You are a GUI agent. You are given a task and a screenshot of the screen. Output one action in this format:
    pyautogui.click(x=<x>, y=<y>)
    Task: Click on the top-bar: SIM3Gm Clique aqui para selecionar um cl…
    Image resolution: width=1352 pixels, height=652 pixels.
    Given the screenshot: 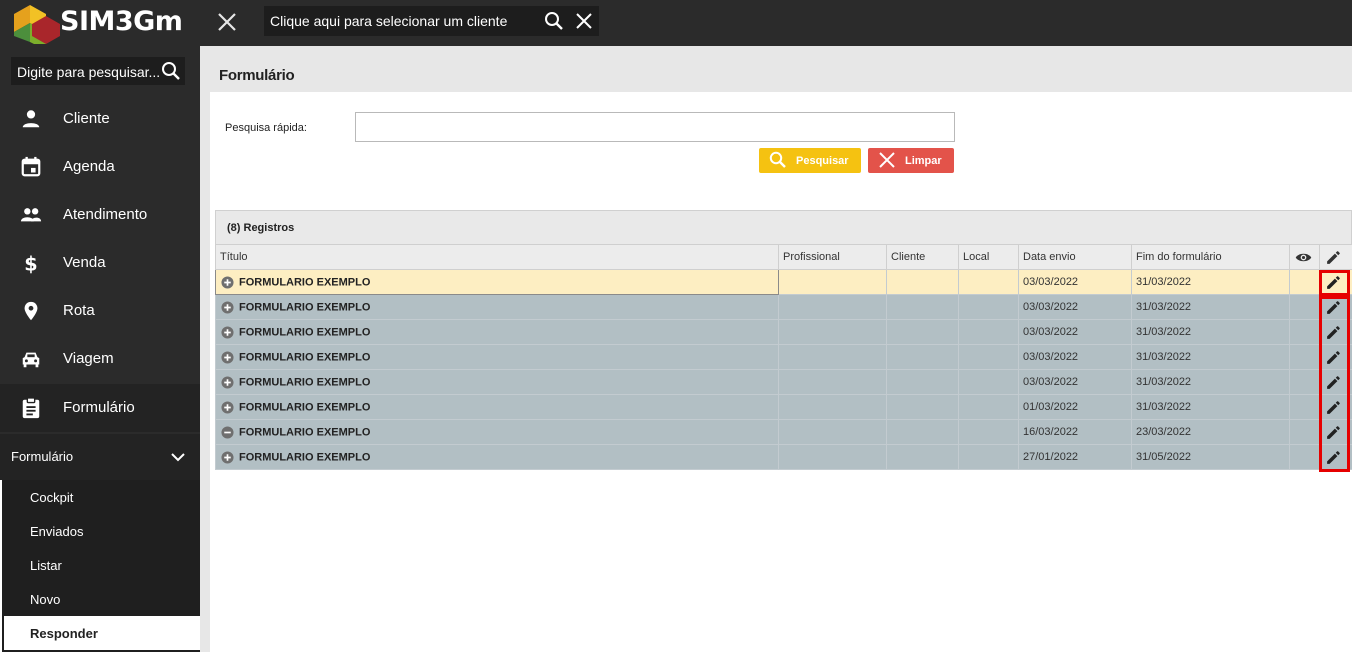 What is the action you would take?
    pyautogui.click(x=676, y=23)
    